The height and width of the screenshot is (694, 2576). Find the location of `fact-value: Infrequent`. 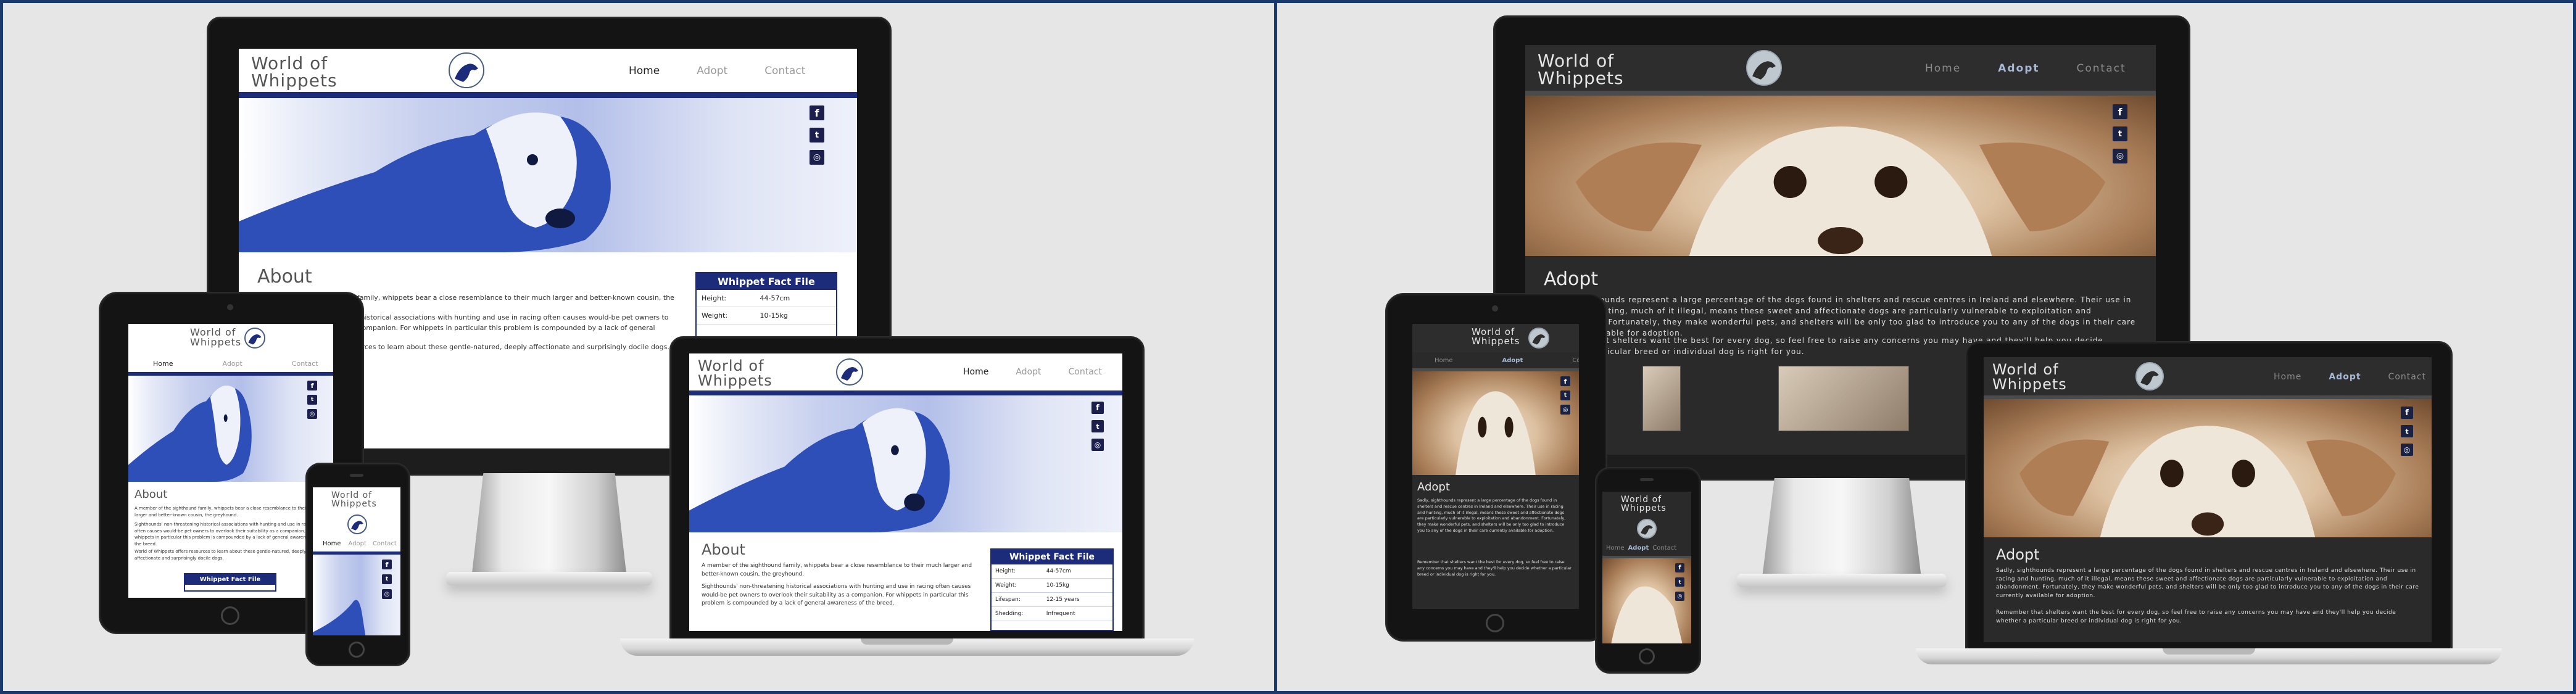

fact-value: Infrequent is located at coordinates (1060, 614).